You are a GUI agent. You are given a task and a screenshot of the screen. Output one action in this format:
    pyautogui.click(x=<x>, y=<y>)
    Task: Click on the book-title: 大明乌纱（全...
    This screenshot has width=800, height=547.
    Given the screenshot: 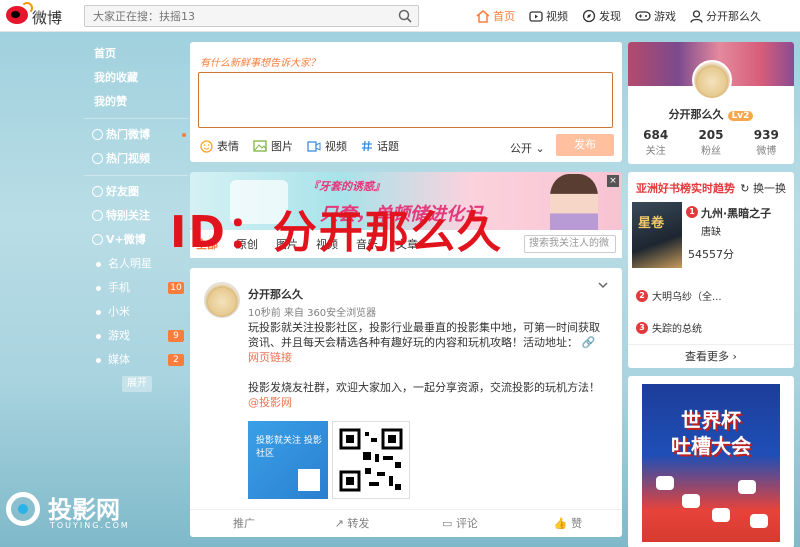 What is the action you would take?
    pyautogui.click(x=687, y=295)
    